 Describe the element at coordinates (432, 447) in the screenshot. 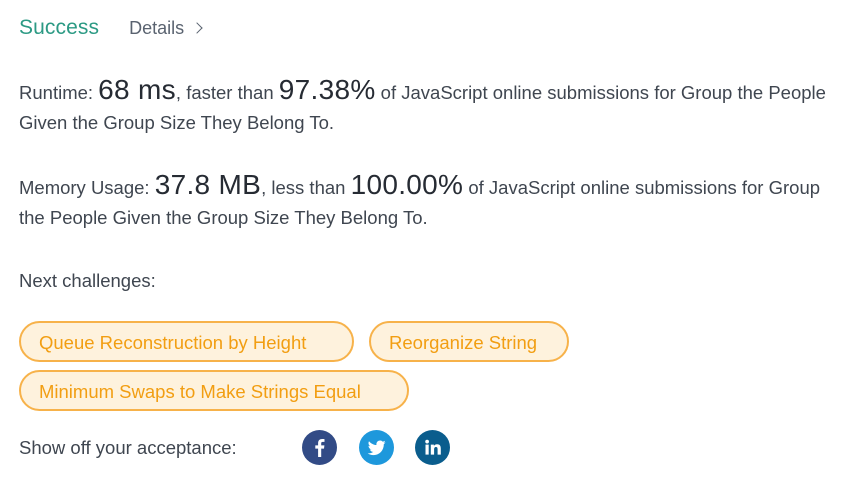

I see `linkedin-icon` at that location.